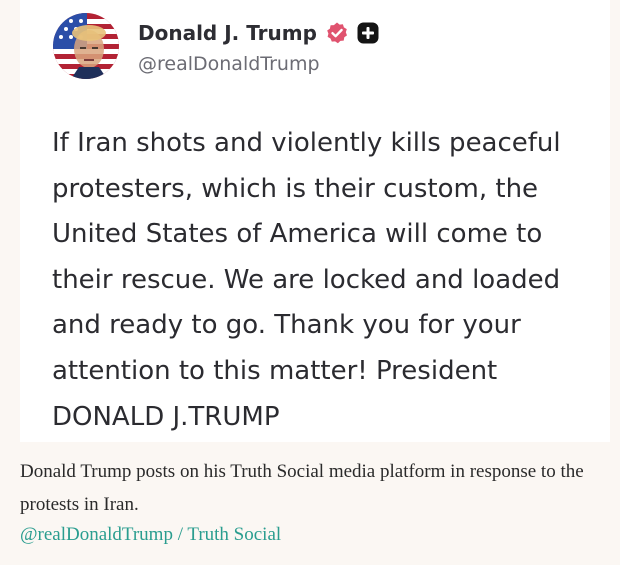 The image size is (620, 565). Describe the element at coordinates (337, 33) in the screenshot. I see `verified-badge-icon` at that location.